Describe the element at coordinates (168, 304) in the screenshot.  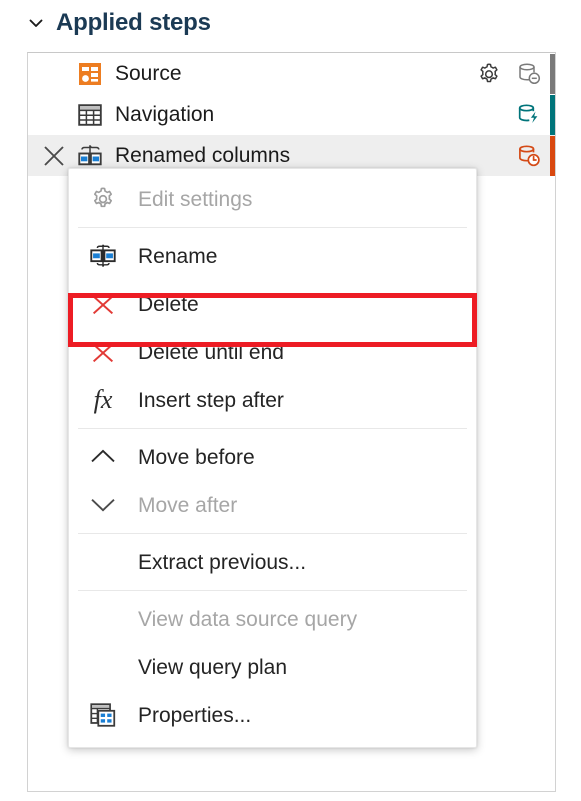
I see `menu-item-label: Delete` at that location.